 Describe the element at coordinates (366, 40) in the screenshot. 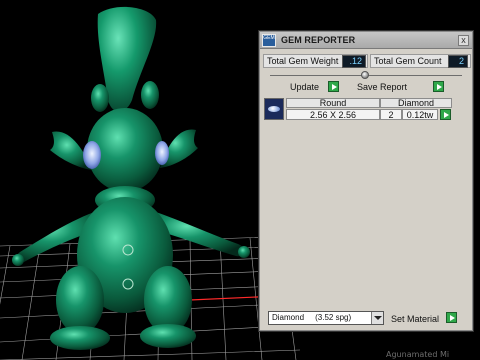

I see `panel-title-bar: GEM GEM REPORTER x` at that location.